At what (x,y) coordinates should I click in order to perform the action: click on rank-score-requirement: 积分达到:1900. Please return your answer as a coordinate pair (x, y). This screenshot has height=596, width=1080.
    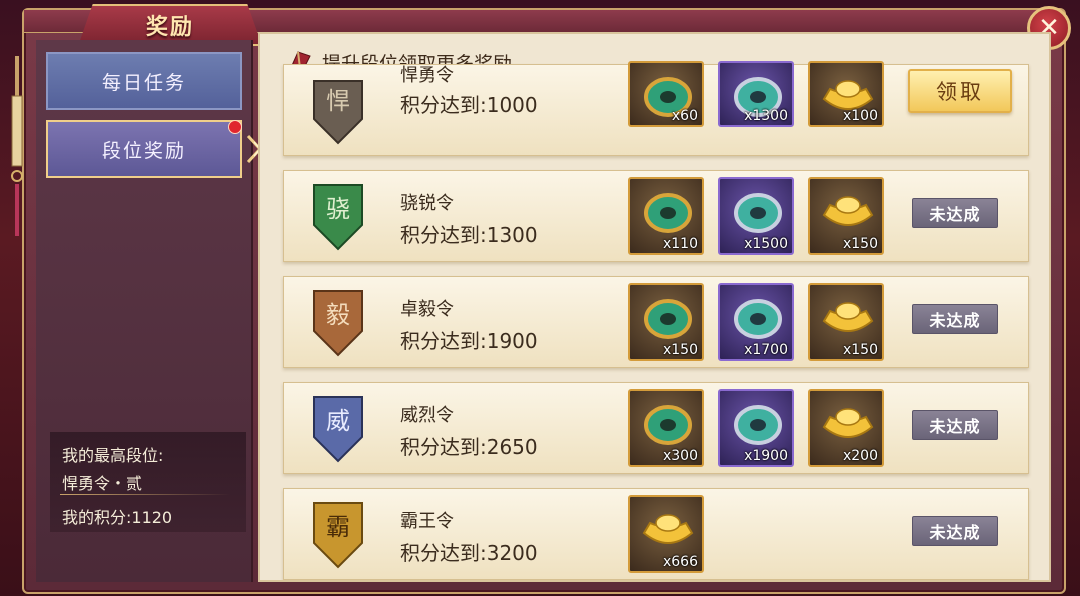
    Looking at the image, I should click on (469, 341).